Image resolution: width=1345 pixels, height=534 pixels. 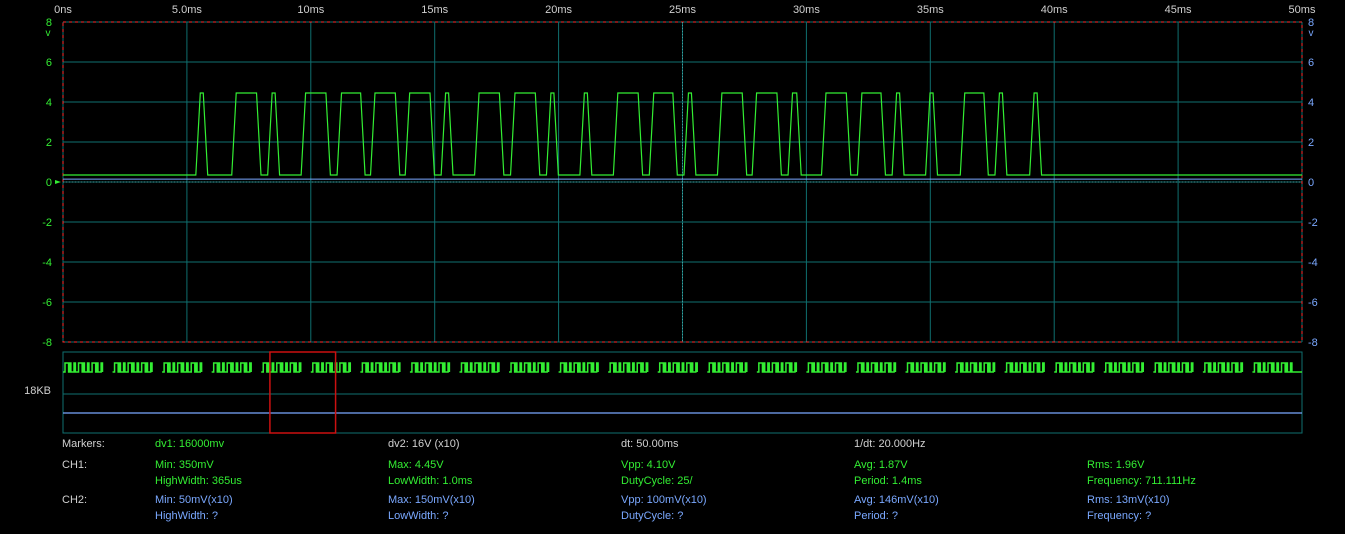 What do you see at coordinates (1128, 500) in the screenshot?
I see `ch2-rms: Rms: 13mV(x10)` at bounding box center [1128, 500].